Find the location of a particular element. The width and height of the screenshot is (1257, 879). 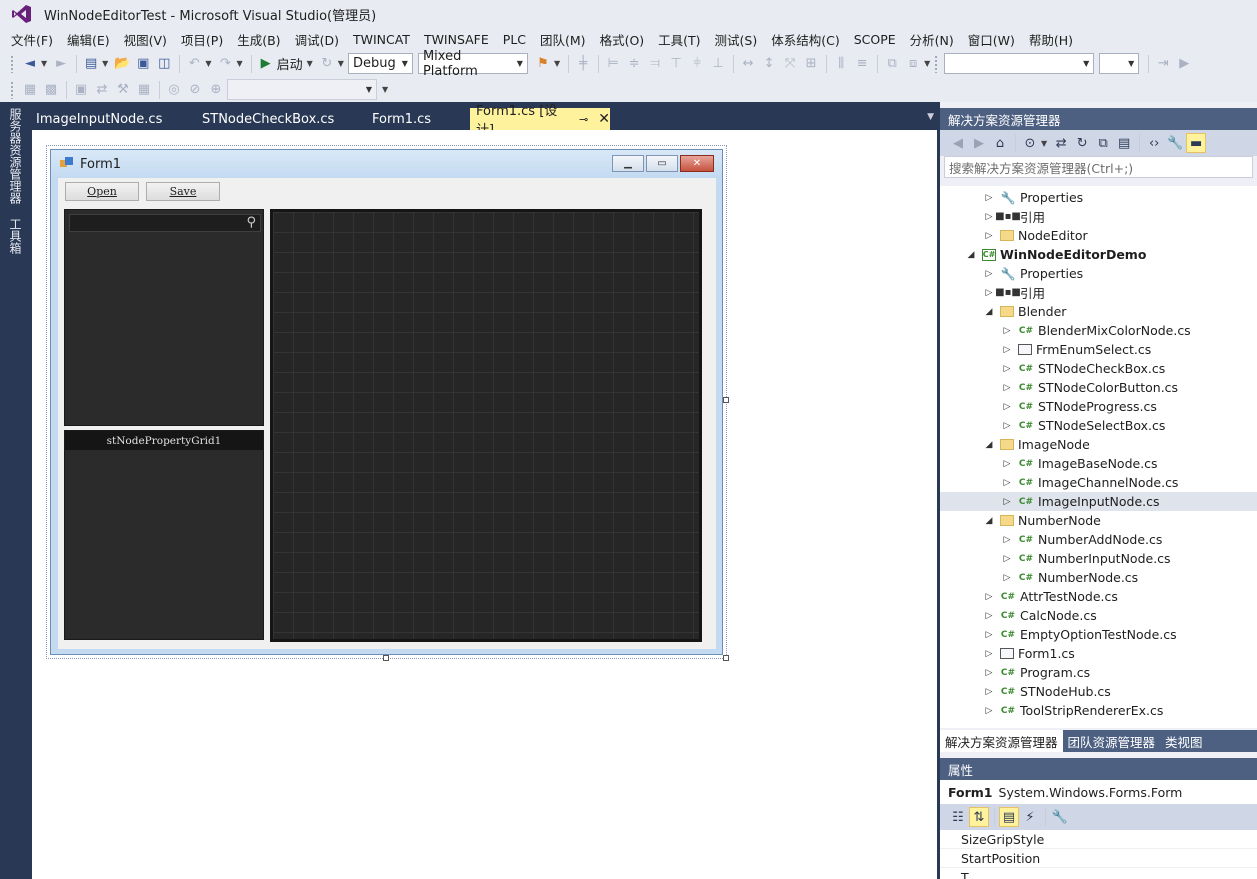

preview-selected-icon: ▬ is located at coordinates (1196, 143).